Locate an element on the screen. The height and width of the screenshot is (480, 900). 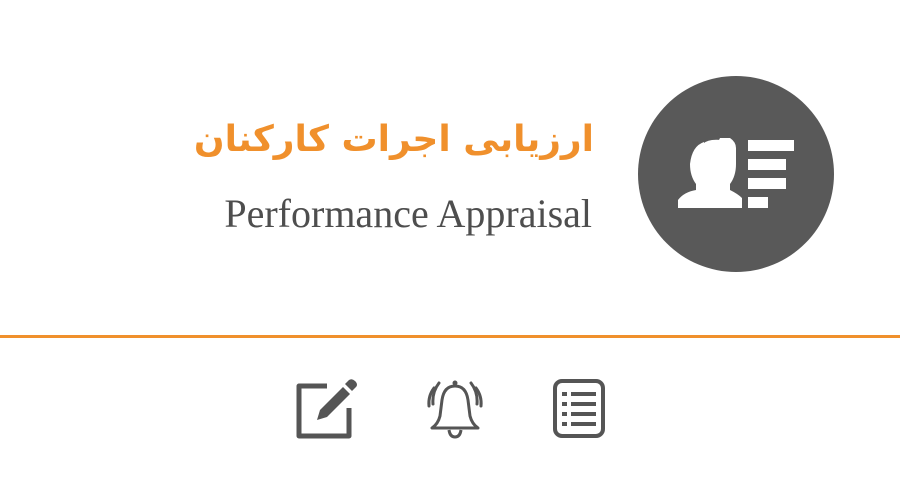
employee-list-icon is located at coordinates (736, 173).